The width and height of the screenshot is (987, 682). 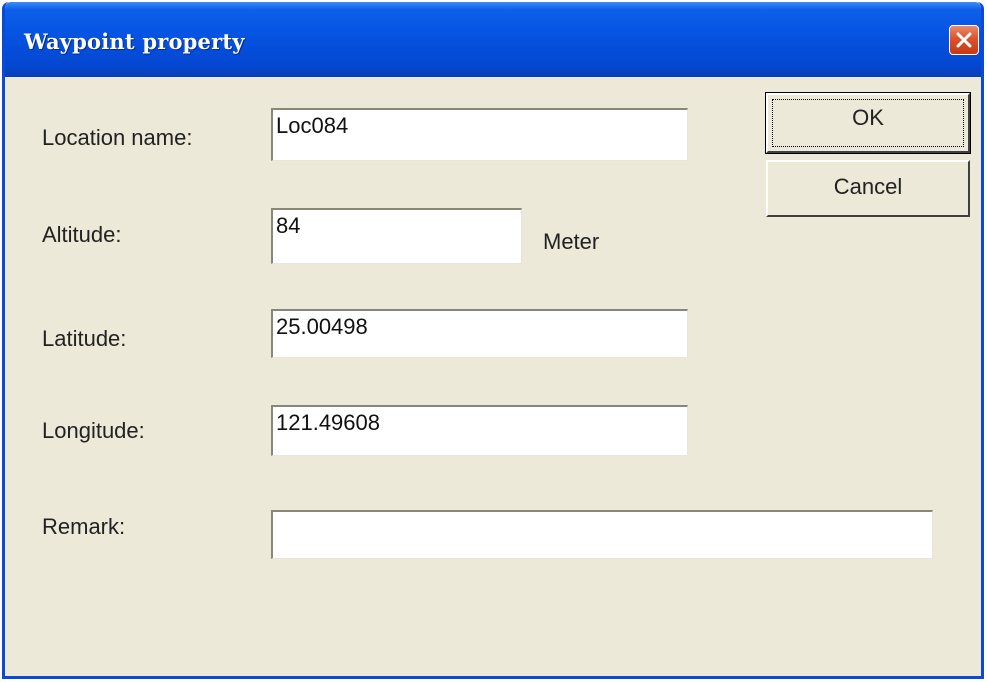 I want to click on cancel-button: Cancel, so click(x=868, y=188).